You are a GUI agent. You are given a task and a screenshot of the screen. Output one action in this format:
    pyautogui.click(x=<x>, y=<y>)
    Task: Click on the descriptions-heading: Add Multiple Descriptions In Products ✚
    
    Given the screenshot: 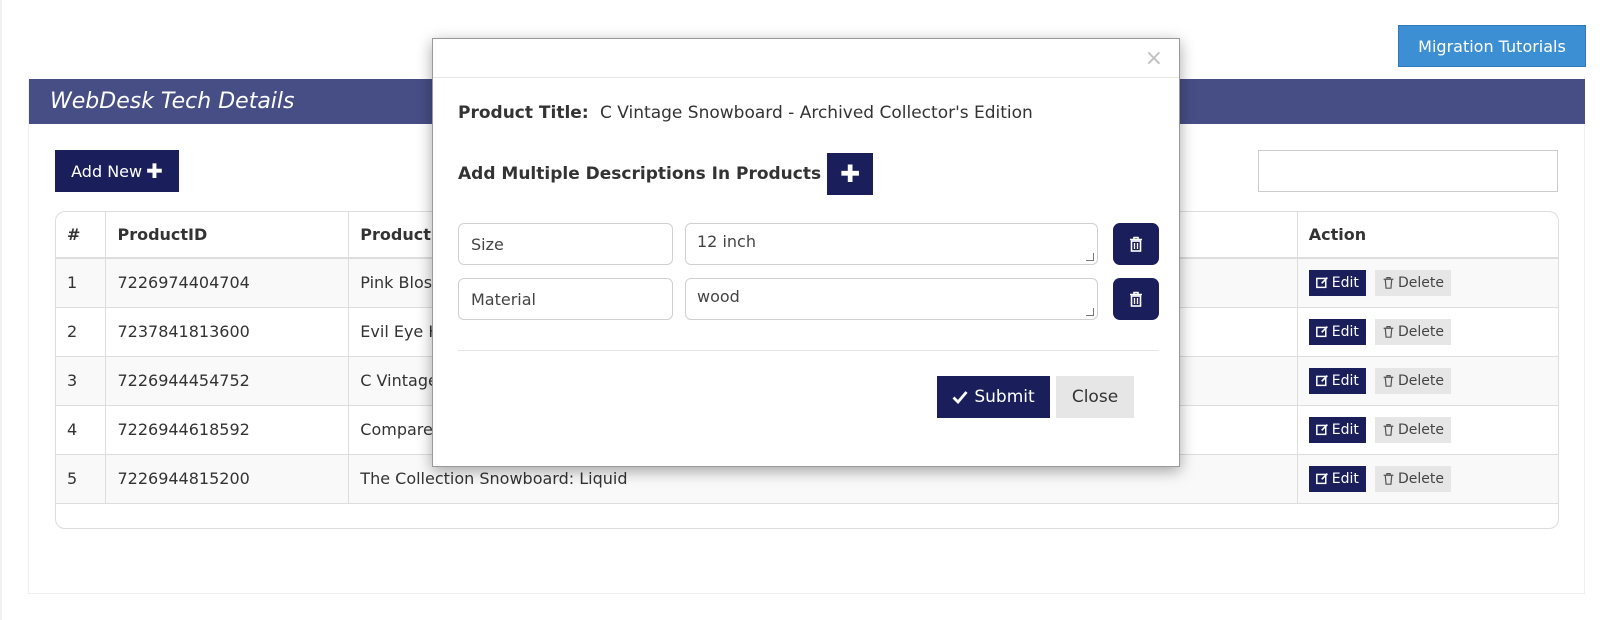 What is the action you would take?
    pyautogui.click(x=666, y=174)
    